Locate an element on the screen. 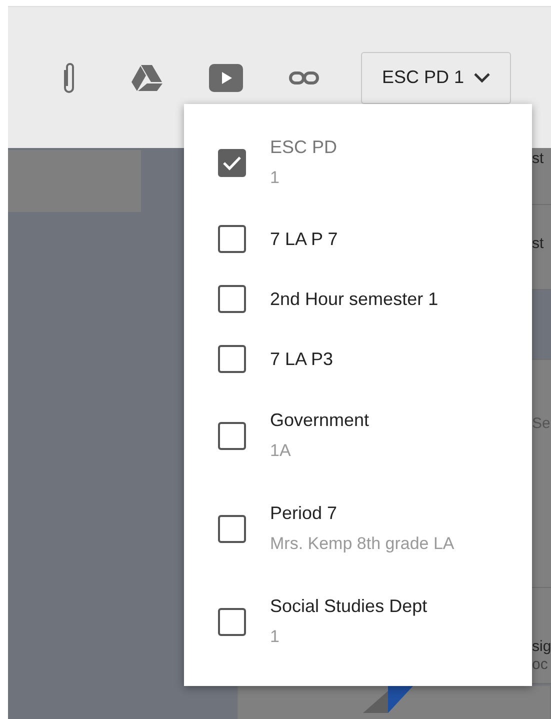 This screenshot has width=551, height=719. link-icon is located at coordinates (304, 77).